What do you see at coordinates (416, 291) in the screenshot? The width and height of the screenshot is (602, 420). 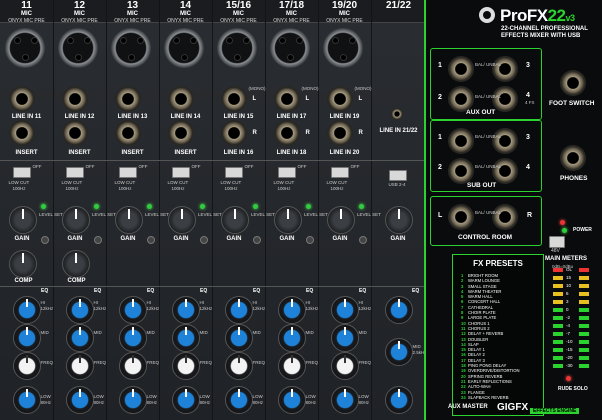 I see `eq-label: EQ` at bounding box center [416, 291].